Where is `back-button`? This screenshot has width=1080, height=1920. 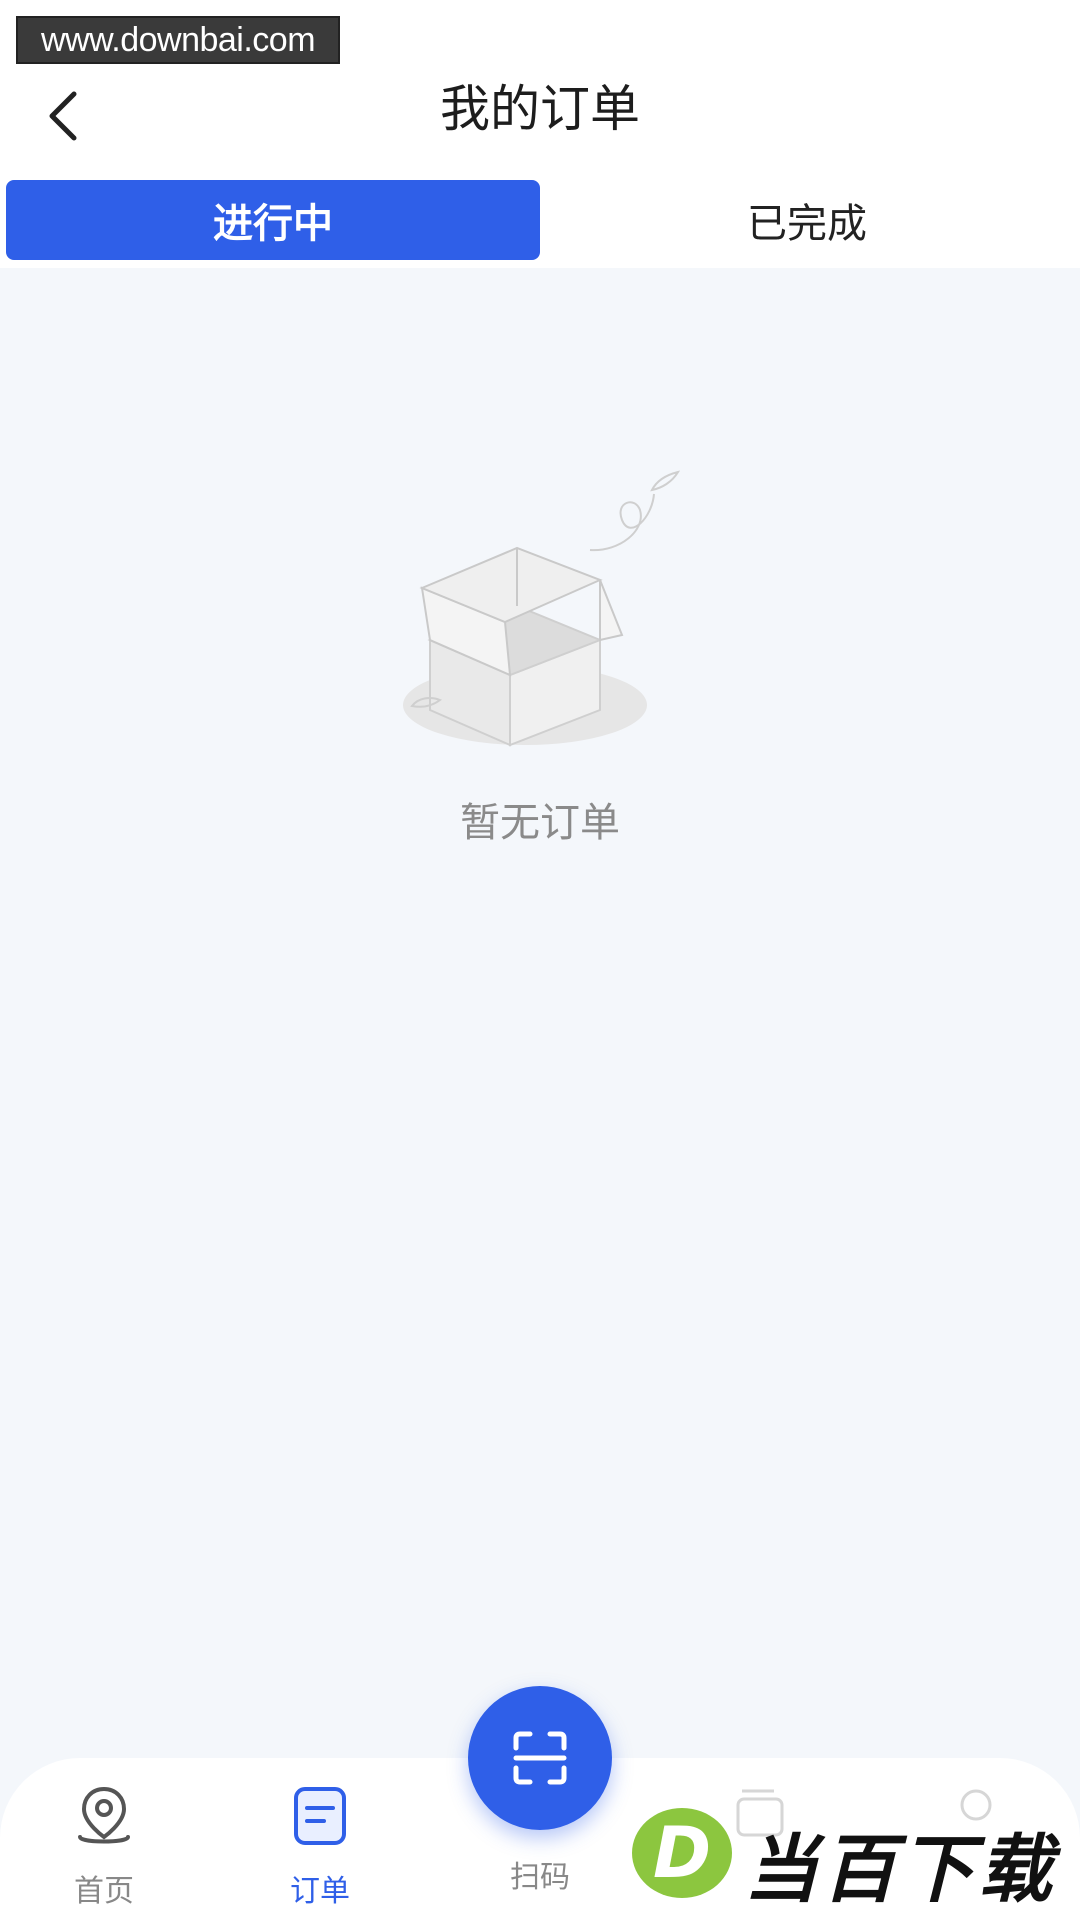
back-button is located at coordinates (62, 116).